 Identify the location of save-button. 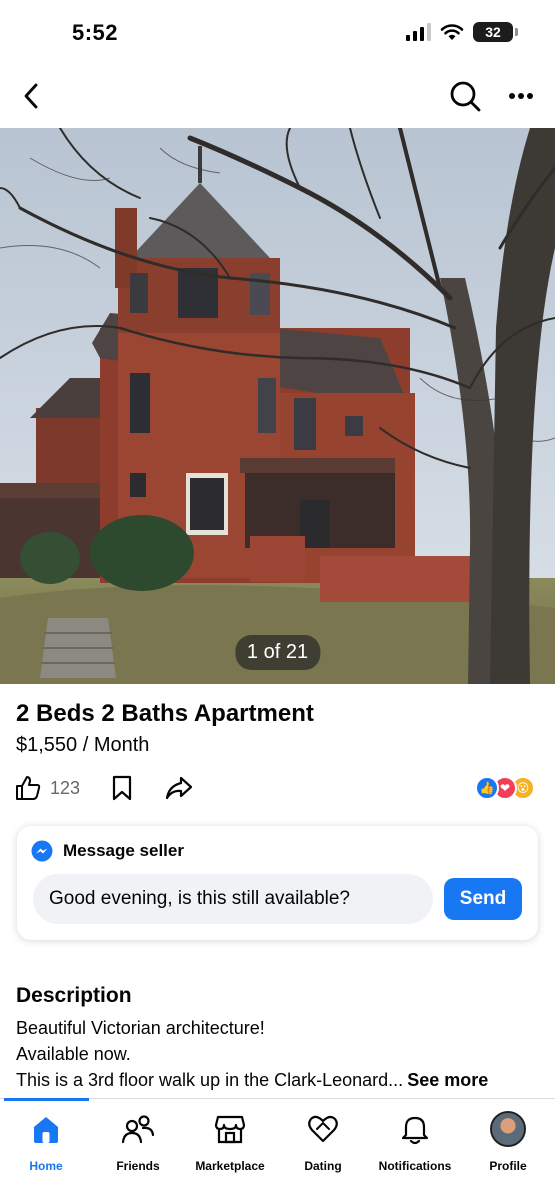
(122, 790).